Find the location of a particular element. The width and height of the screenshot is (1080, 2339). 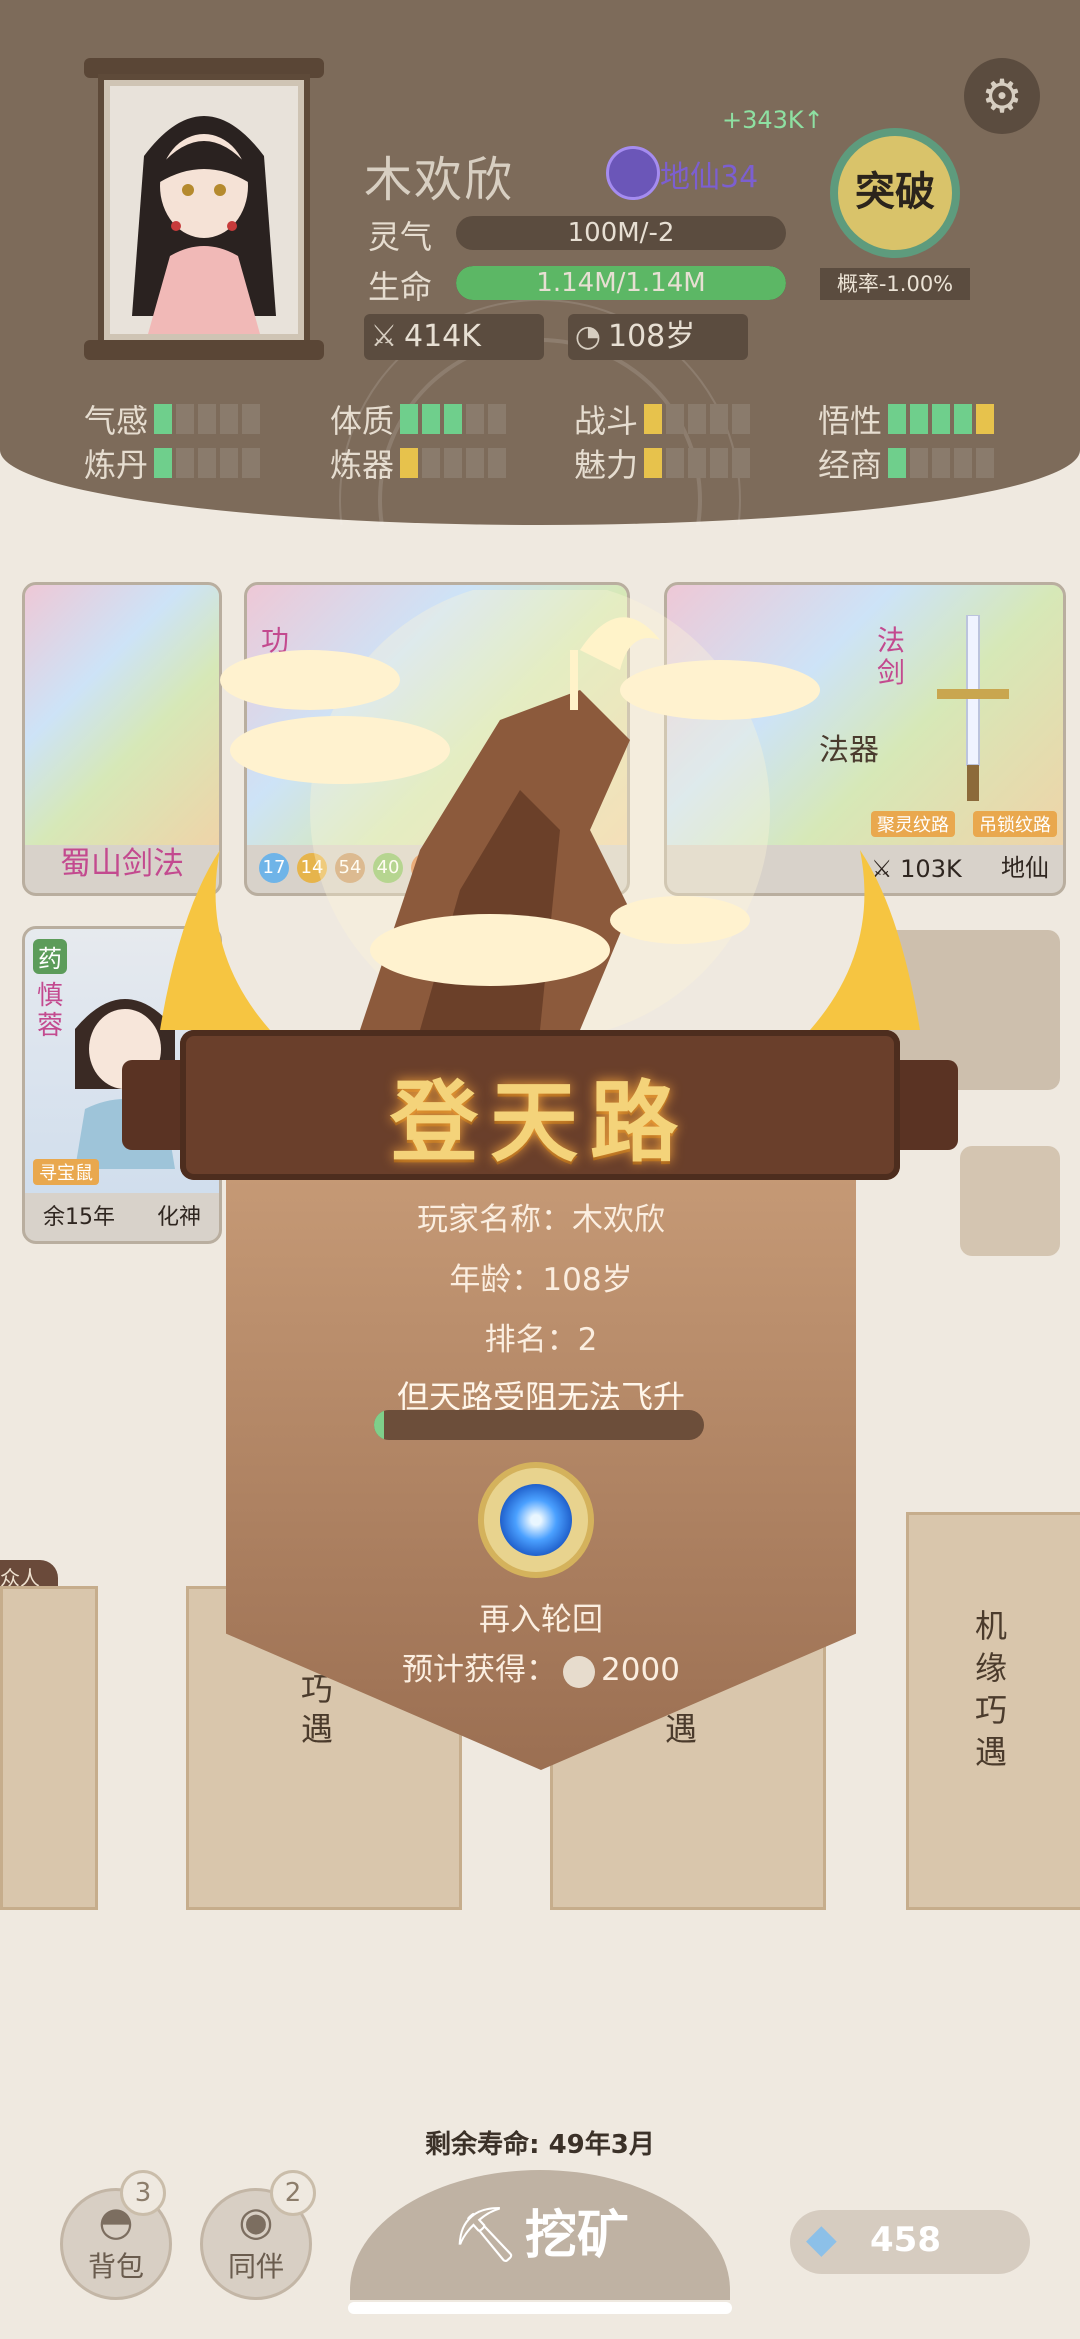

age-pill: ◔ 108岁 is located at coordinates (658, 337).